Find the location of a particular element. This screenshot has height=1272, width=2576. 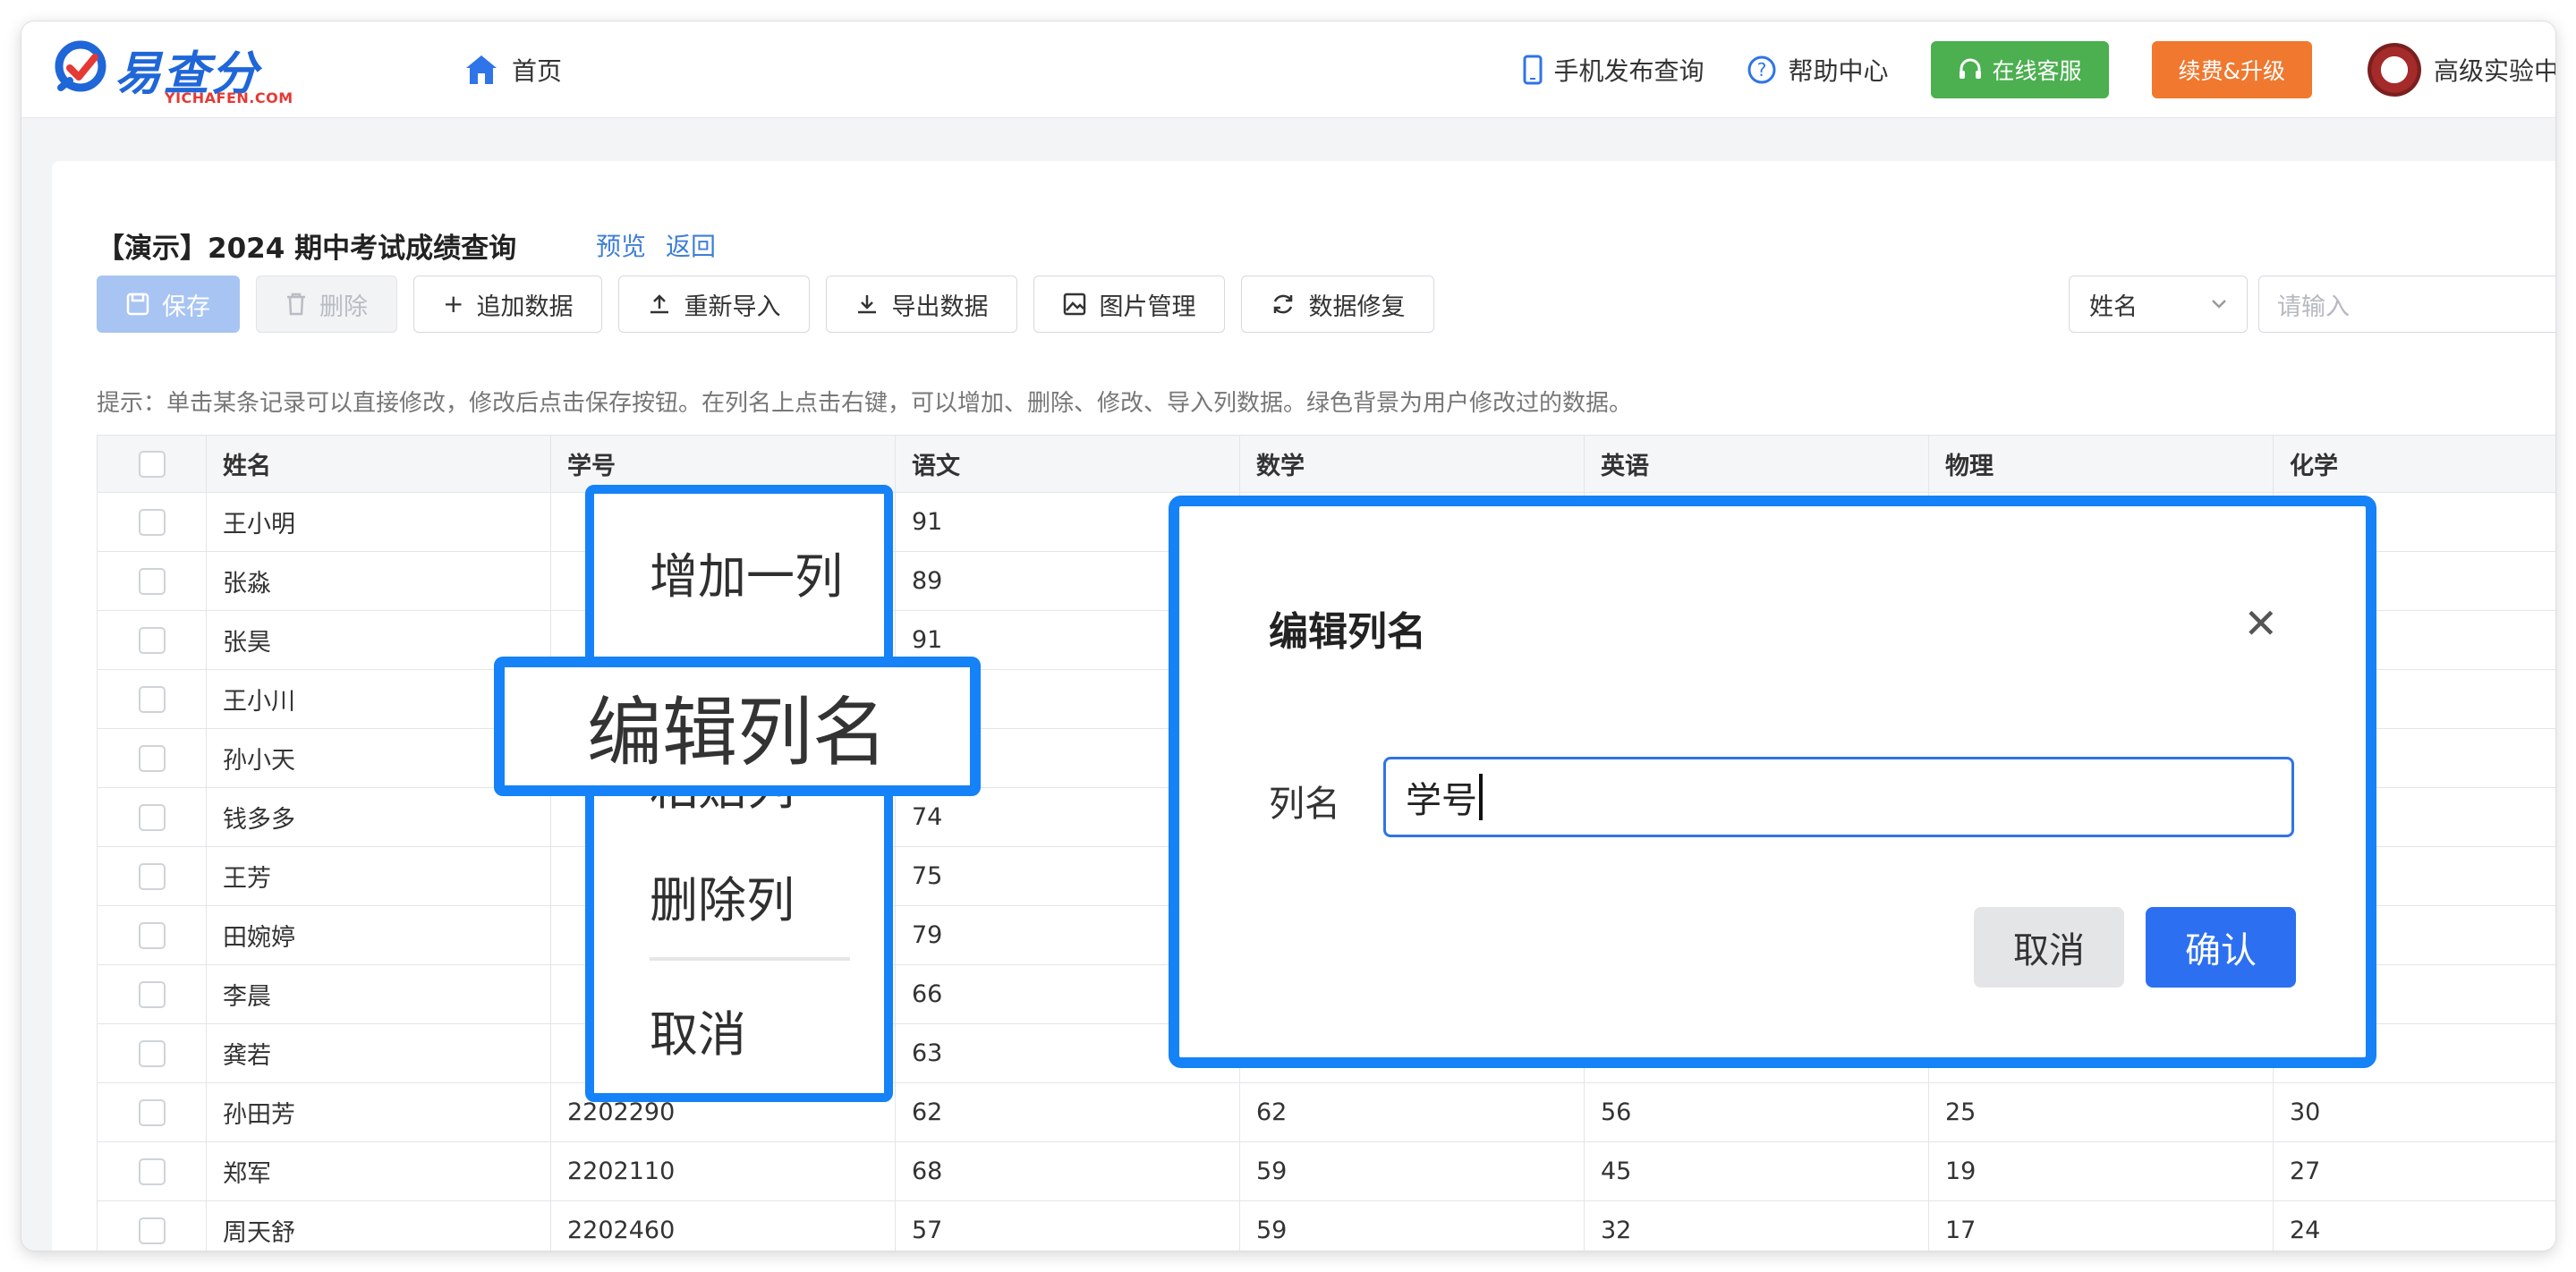

select-all-cell is located at coordinates (152, 464).